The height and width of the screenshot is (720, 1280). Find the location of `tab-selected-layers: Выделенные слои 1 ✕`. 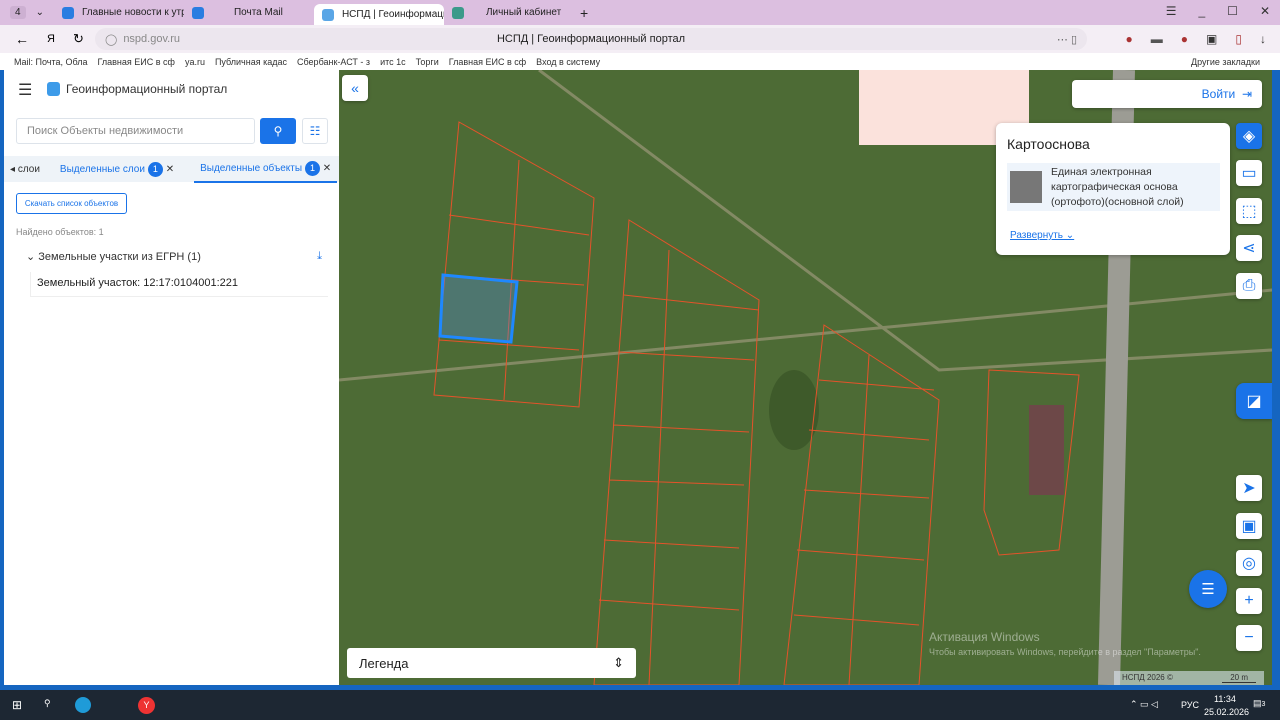

tab-selected-layers: Выделенные слои 1 ✕ is located at coordinates (116, 169).